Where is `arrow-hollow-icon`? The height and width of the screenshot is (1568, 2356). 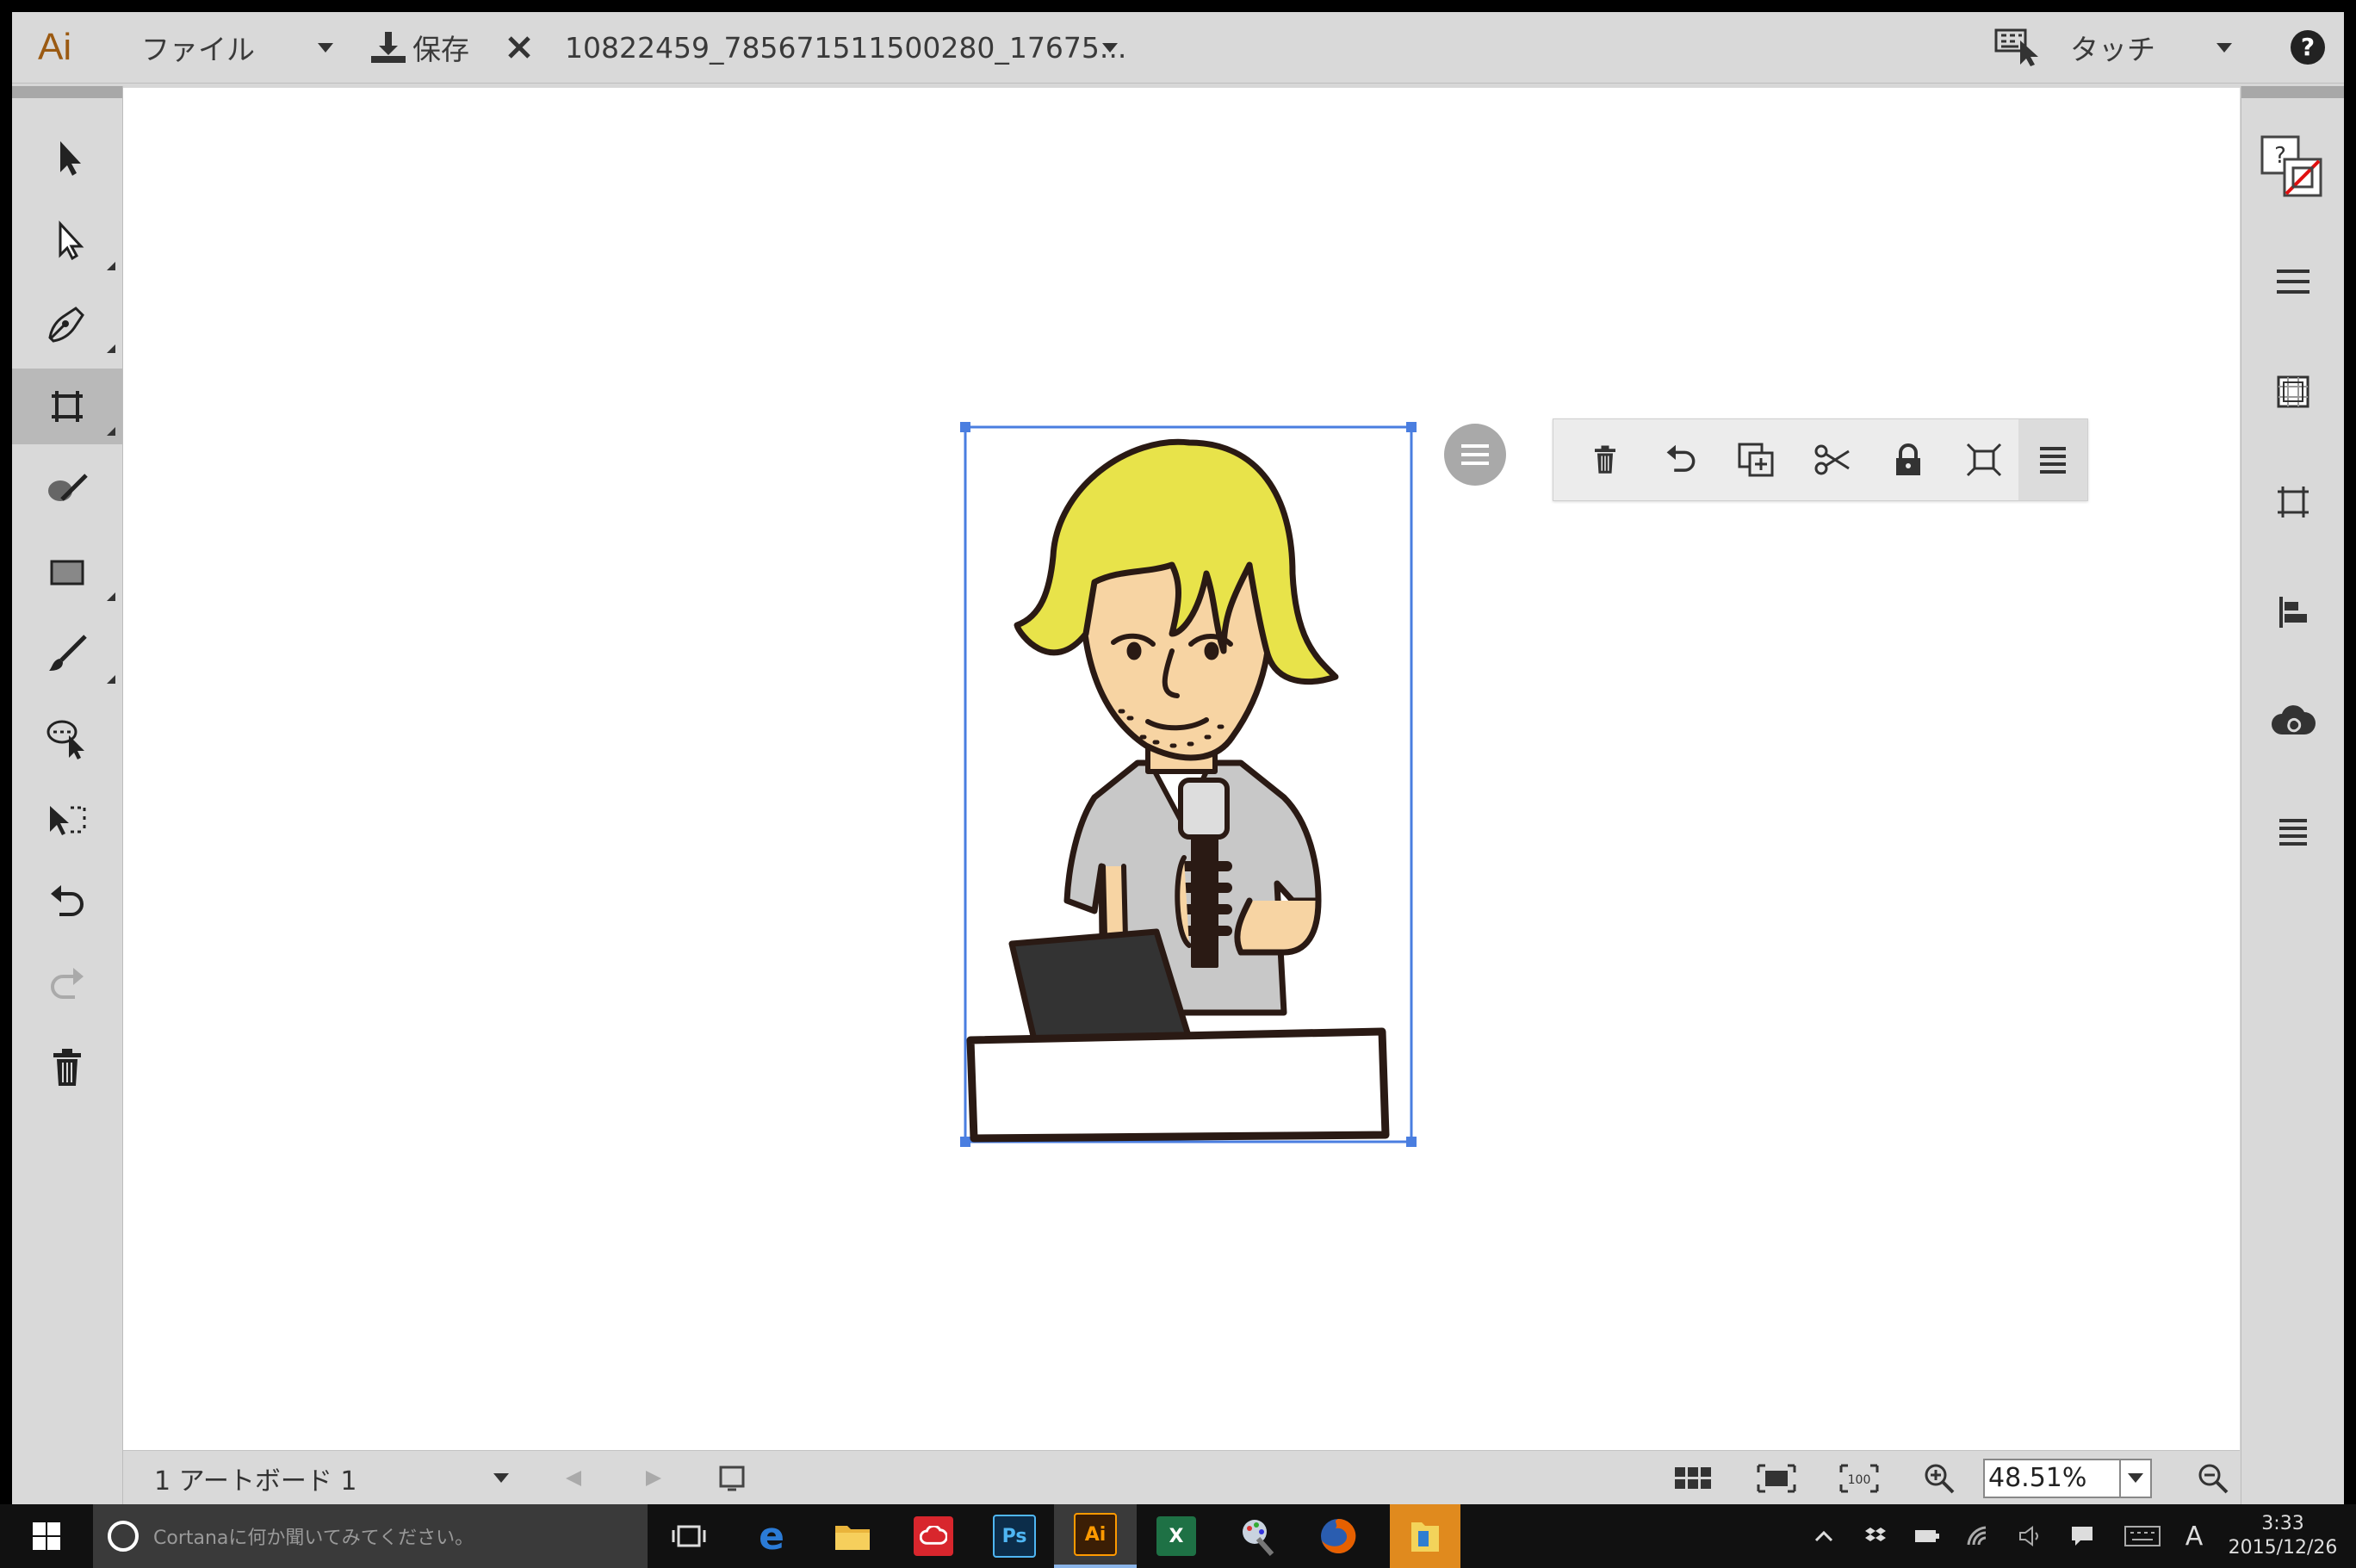
arrow-hollow-icon is located at coordinates (71, 240).